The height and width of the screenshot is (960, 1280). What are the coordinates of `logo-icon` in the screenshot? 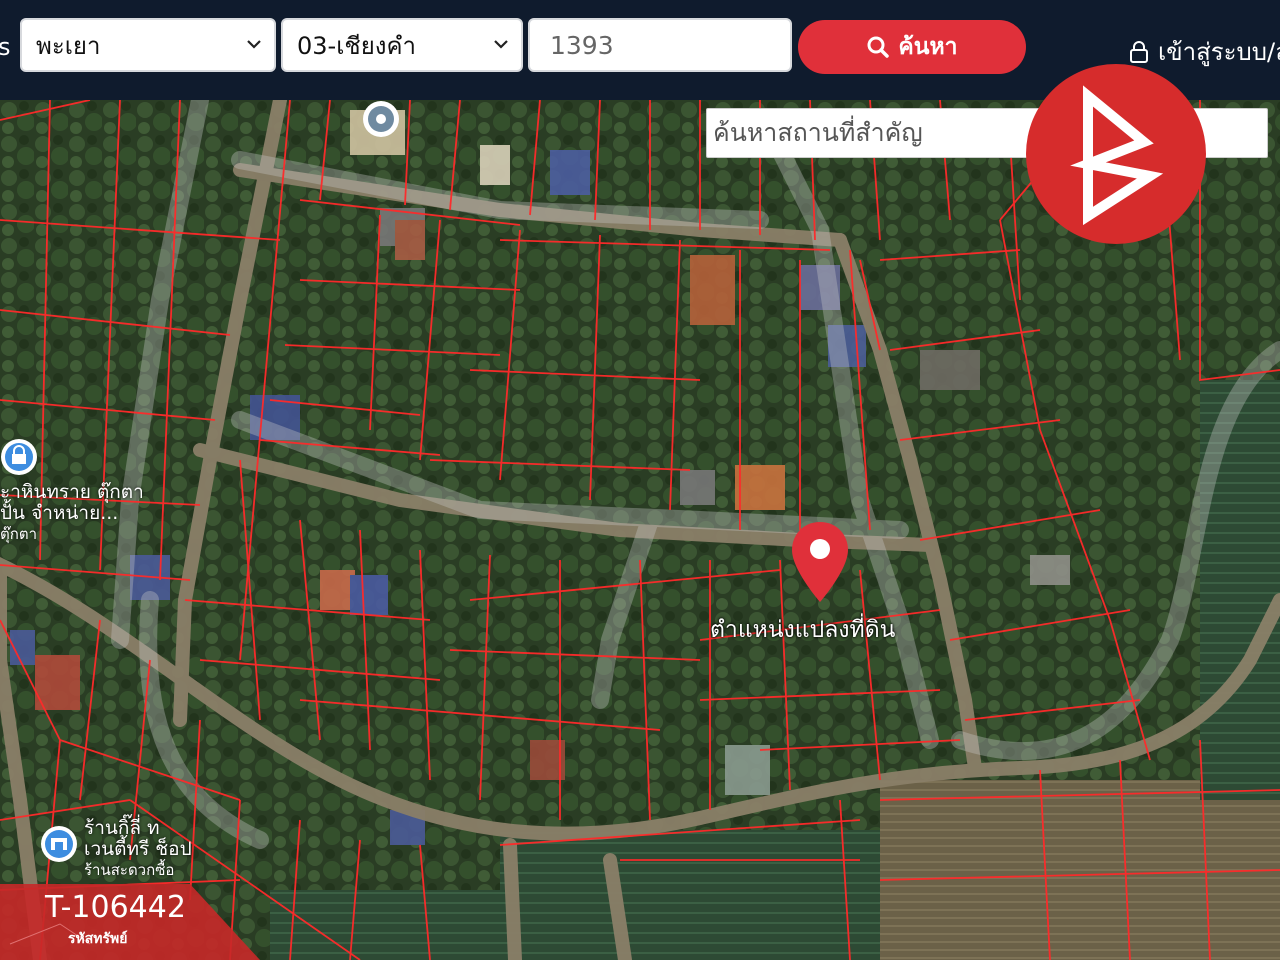 It's located at (1117, 155).